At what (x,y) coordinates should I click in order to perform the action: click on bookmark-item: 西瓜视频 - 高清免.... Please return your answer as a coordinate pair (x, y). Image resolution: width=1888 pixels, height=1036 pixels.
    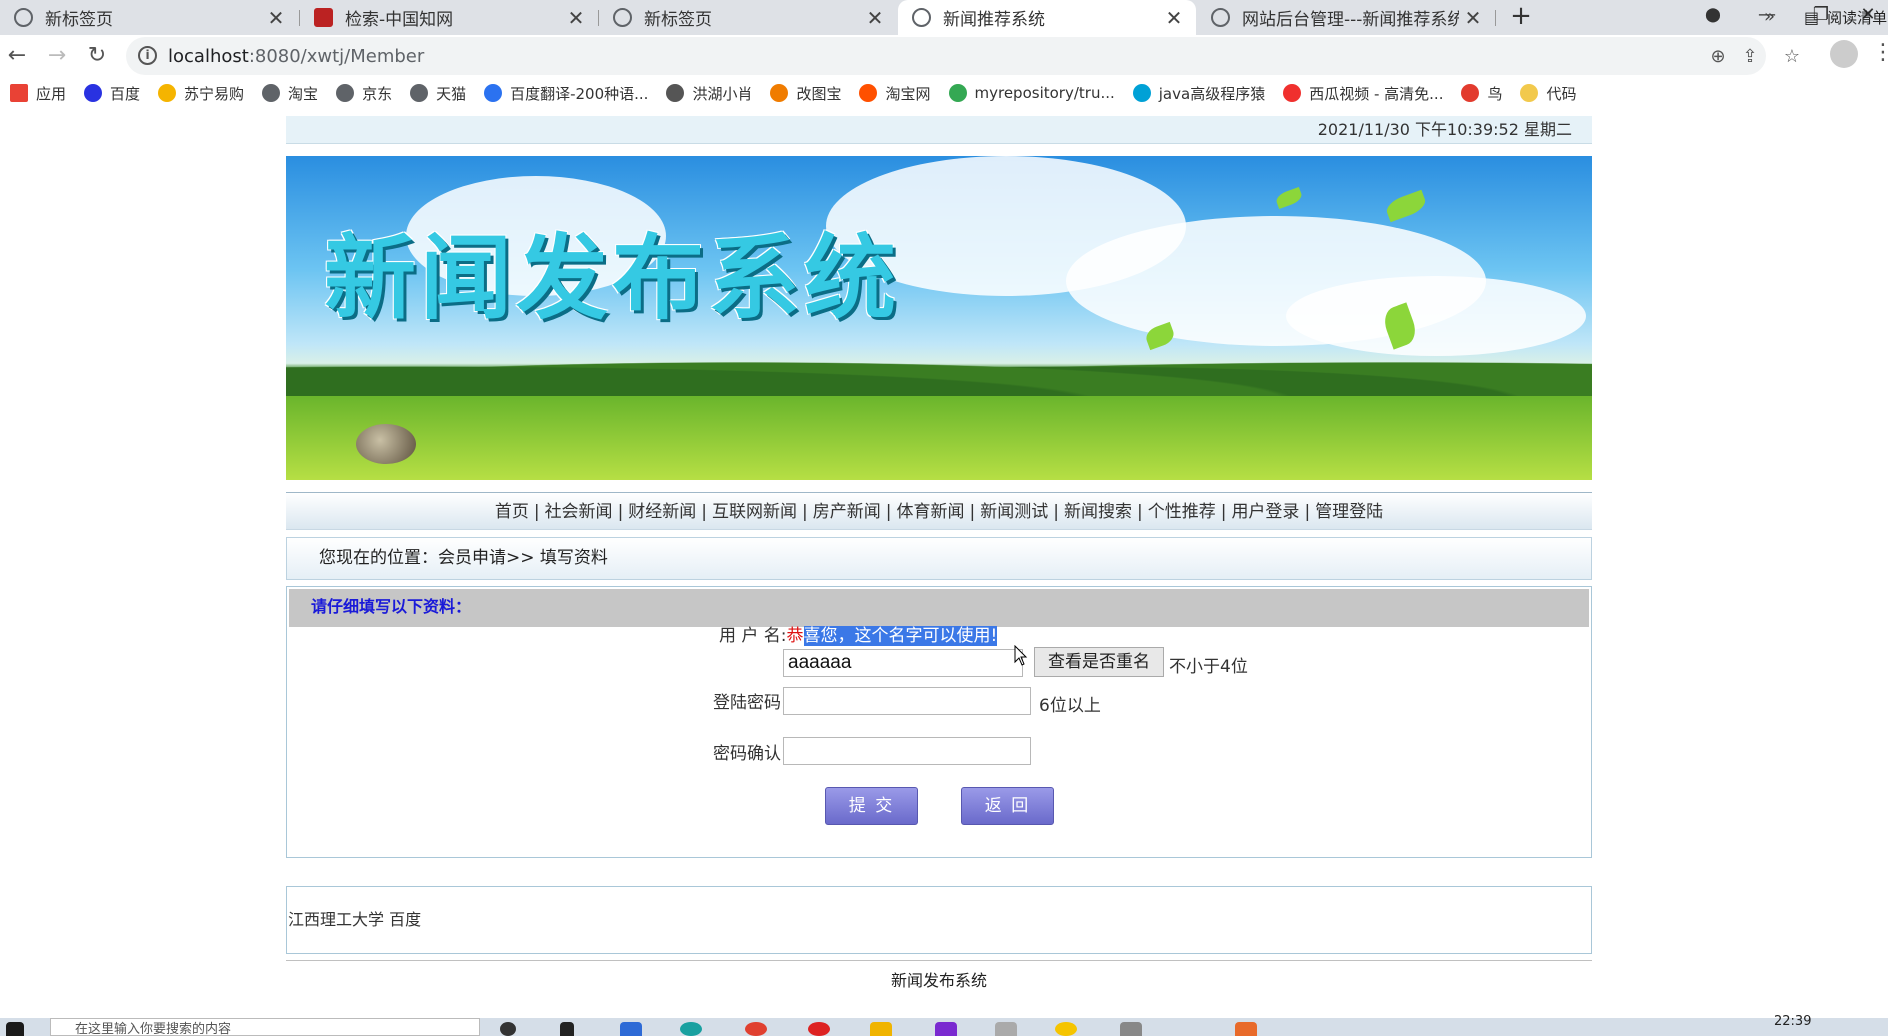
    Looking at the image, I should click on (1363, 93).